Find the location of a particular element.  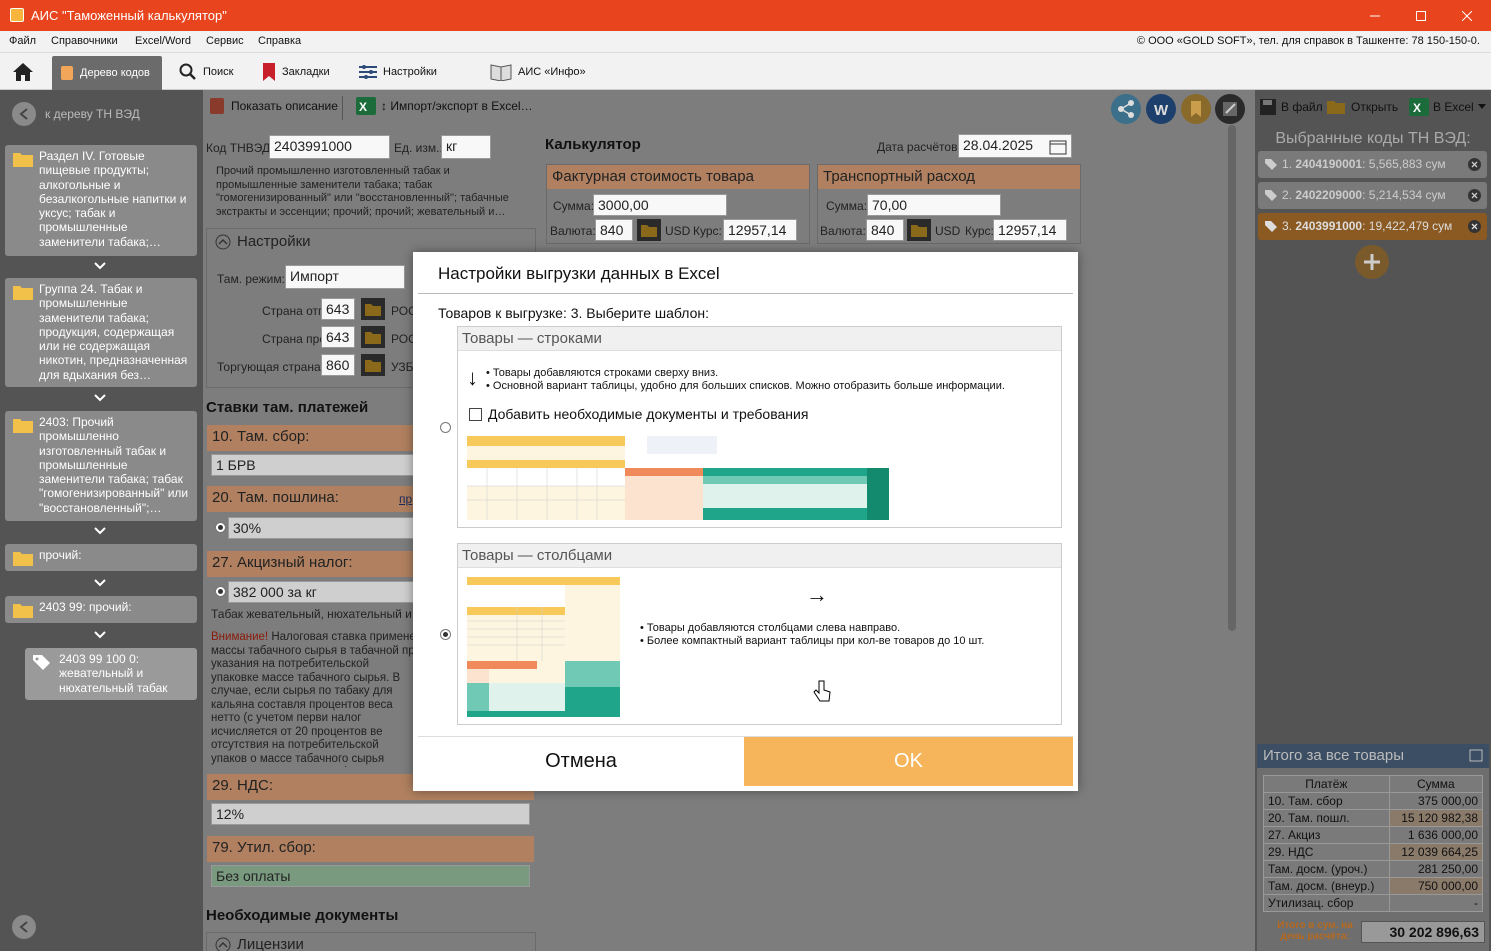

tab-bookmarks: Закладки is located at coordinates (296, 71).